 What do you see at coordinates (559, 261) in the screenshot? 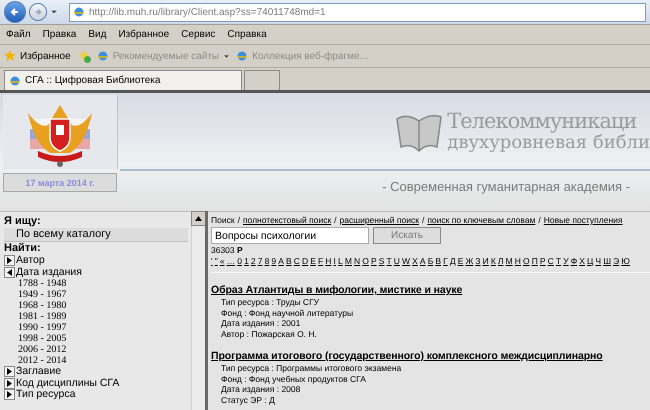
I see `alphabet-link: Т` at bounding box center [559, 261].